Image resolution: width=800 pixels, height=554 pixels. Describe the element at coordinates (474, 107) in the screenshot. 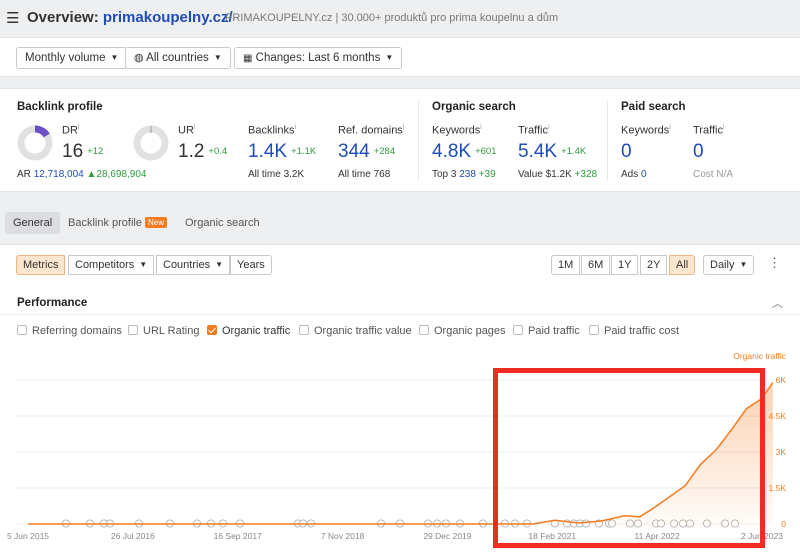

I see `organic-search-title: Organic search` at that location.